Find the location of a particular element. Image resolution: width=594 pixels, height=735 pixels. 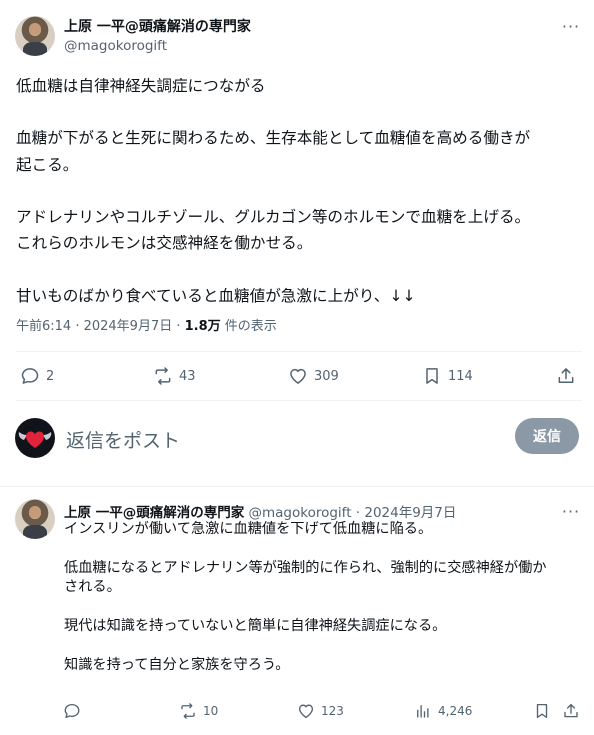

repost-button: 43 is located at coordinates (174, 376).